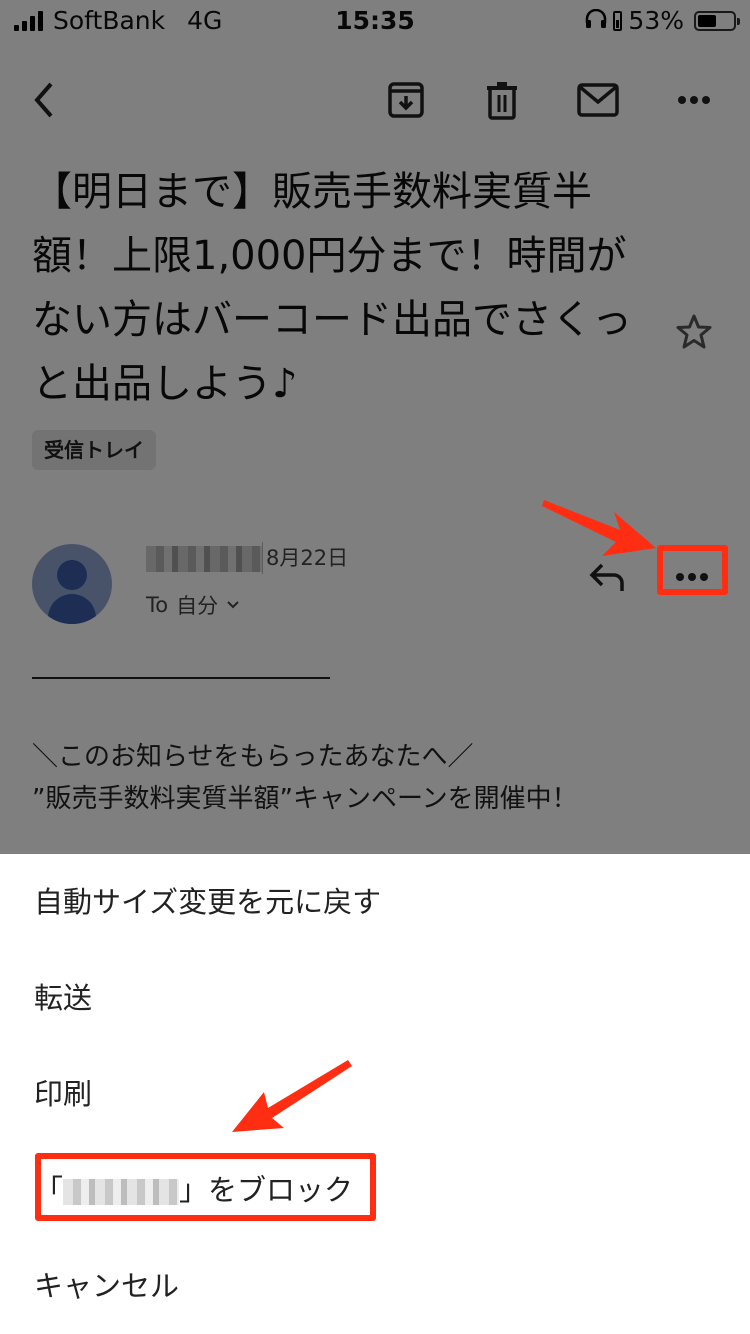  What do you see at coordinates (63, 998) in the screenshot?
I see `action-forward: 転送` at bounding box center [63, 998].